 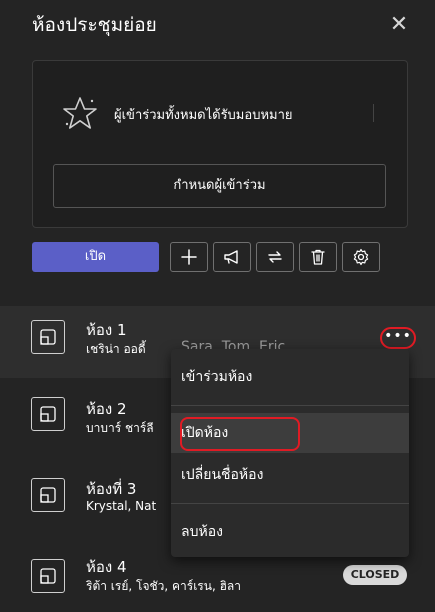 What do you see at coordinates (120, 428) in the screenshot?
I see `room-participants: บาบาร์ ชาร์ลี` at bounding box center [120, 428].